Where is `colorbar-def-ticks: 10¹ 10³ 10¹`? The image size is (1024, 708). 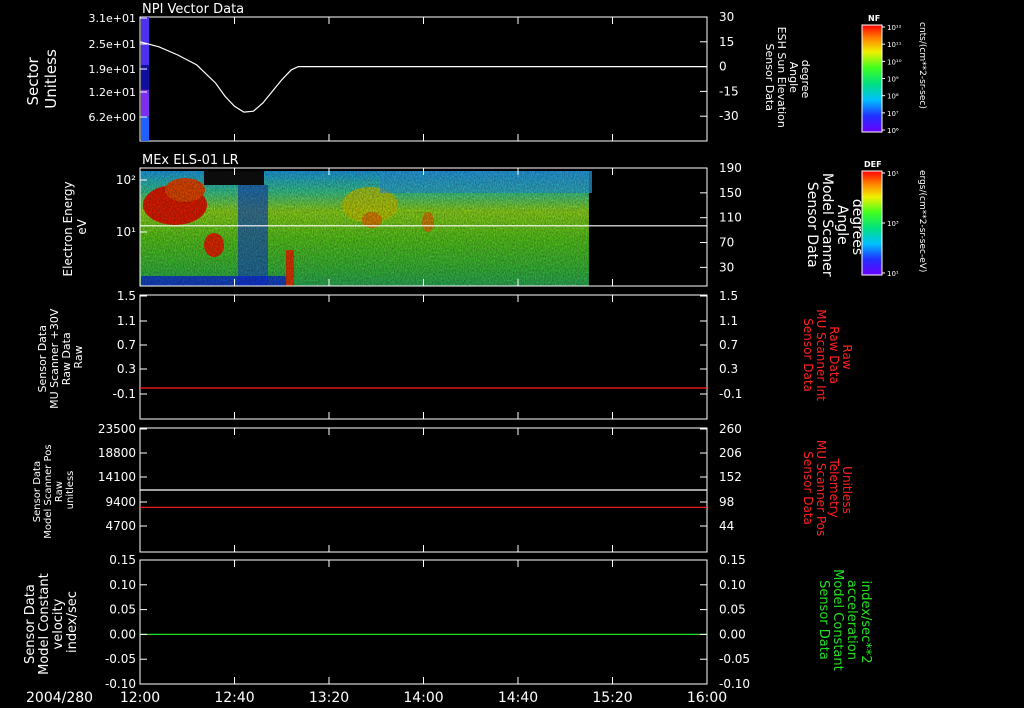
colorbar-def-ticks: 10¹ 10³ 10¹ is located at coordinates (890, 224).